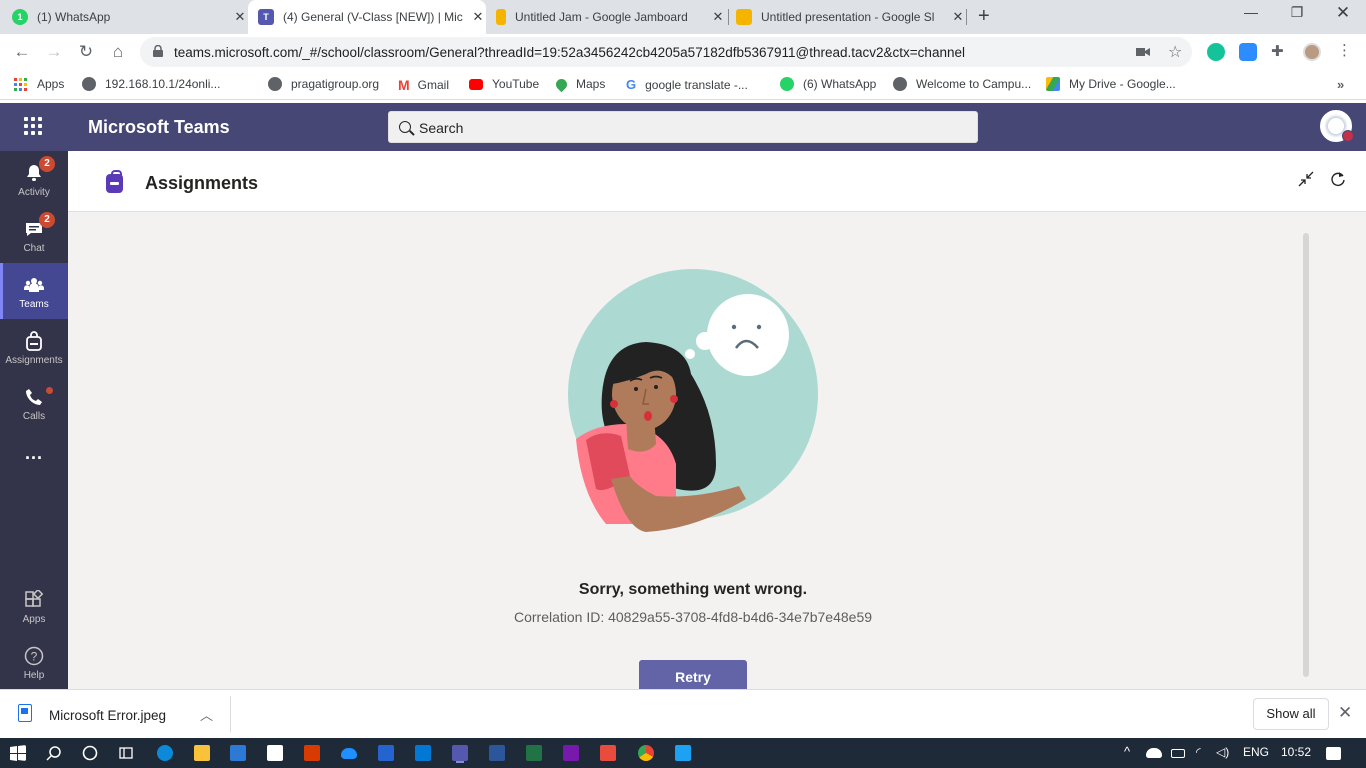 The image size is (1366, 768). I want to click on bookmark-maps: Maps, so click(579, 84).